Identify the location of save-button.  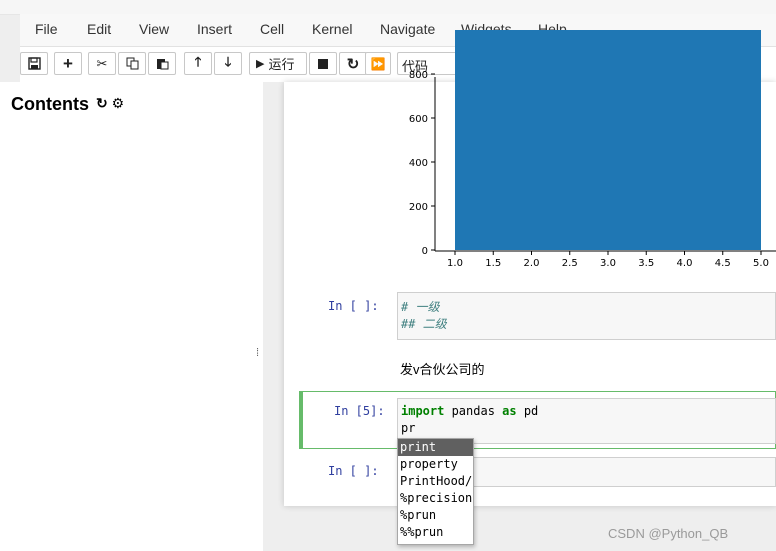
(34, 63).